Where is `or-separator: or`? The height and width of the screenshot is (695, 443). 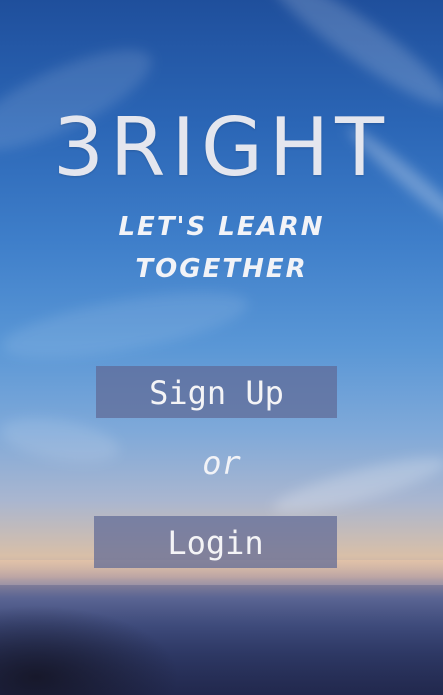 or-separator: or is located at coordinates (221, 463).